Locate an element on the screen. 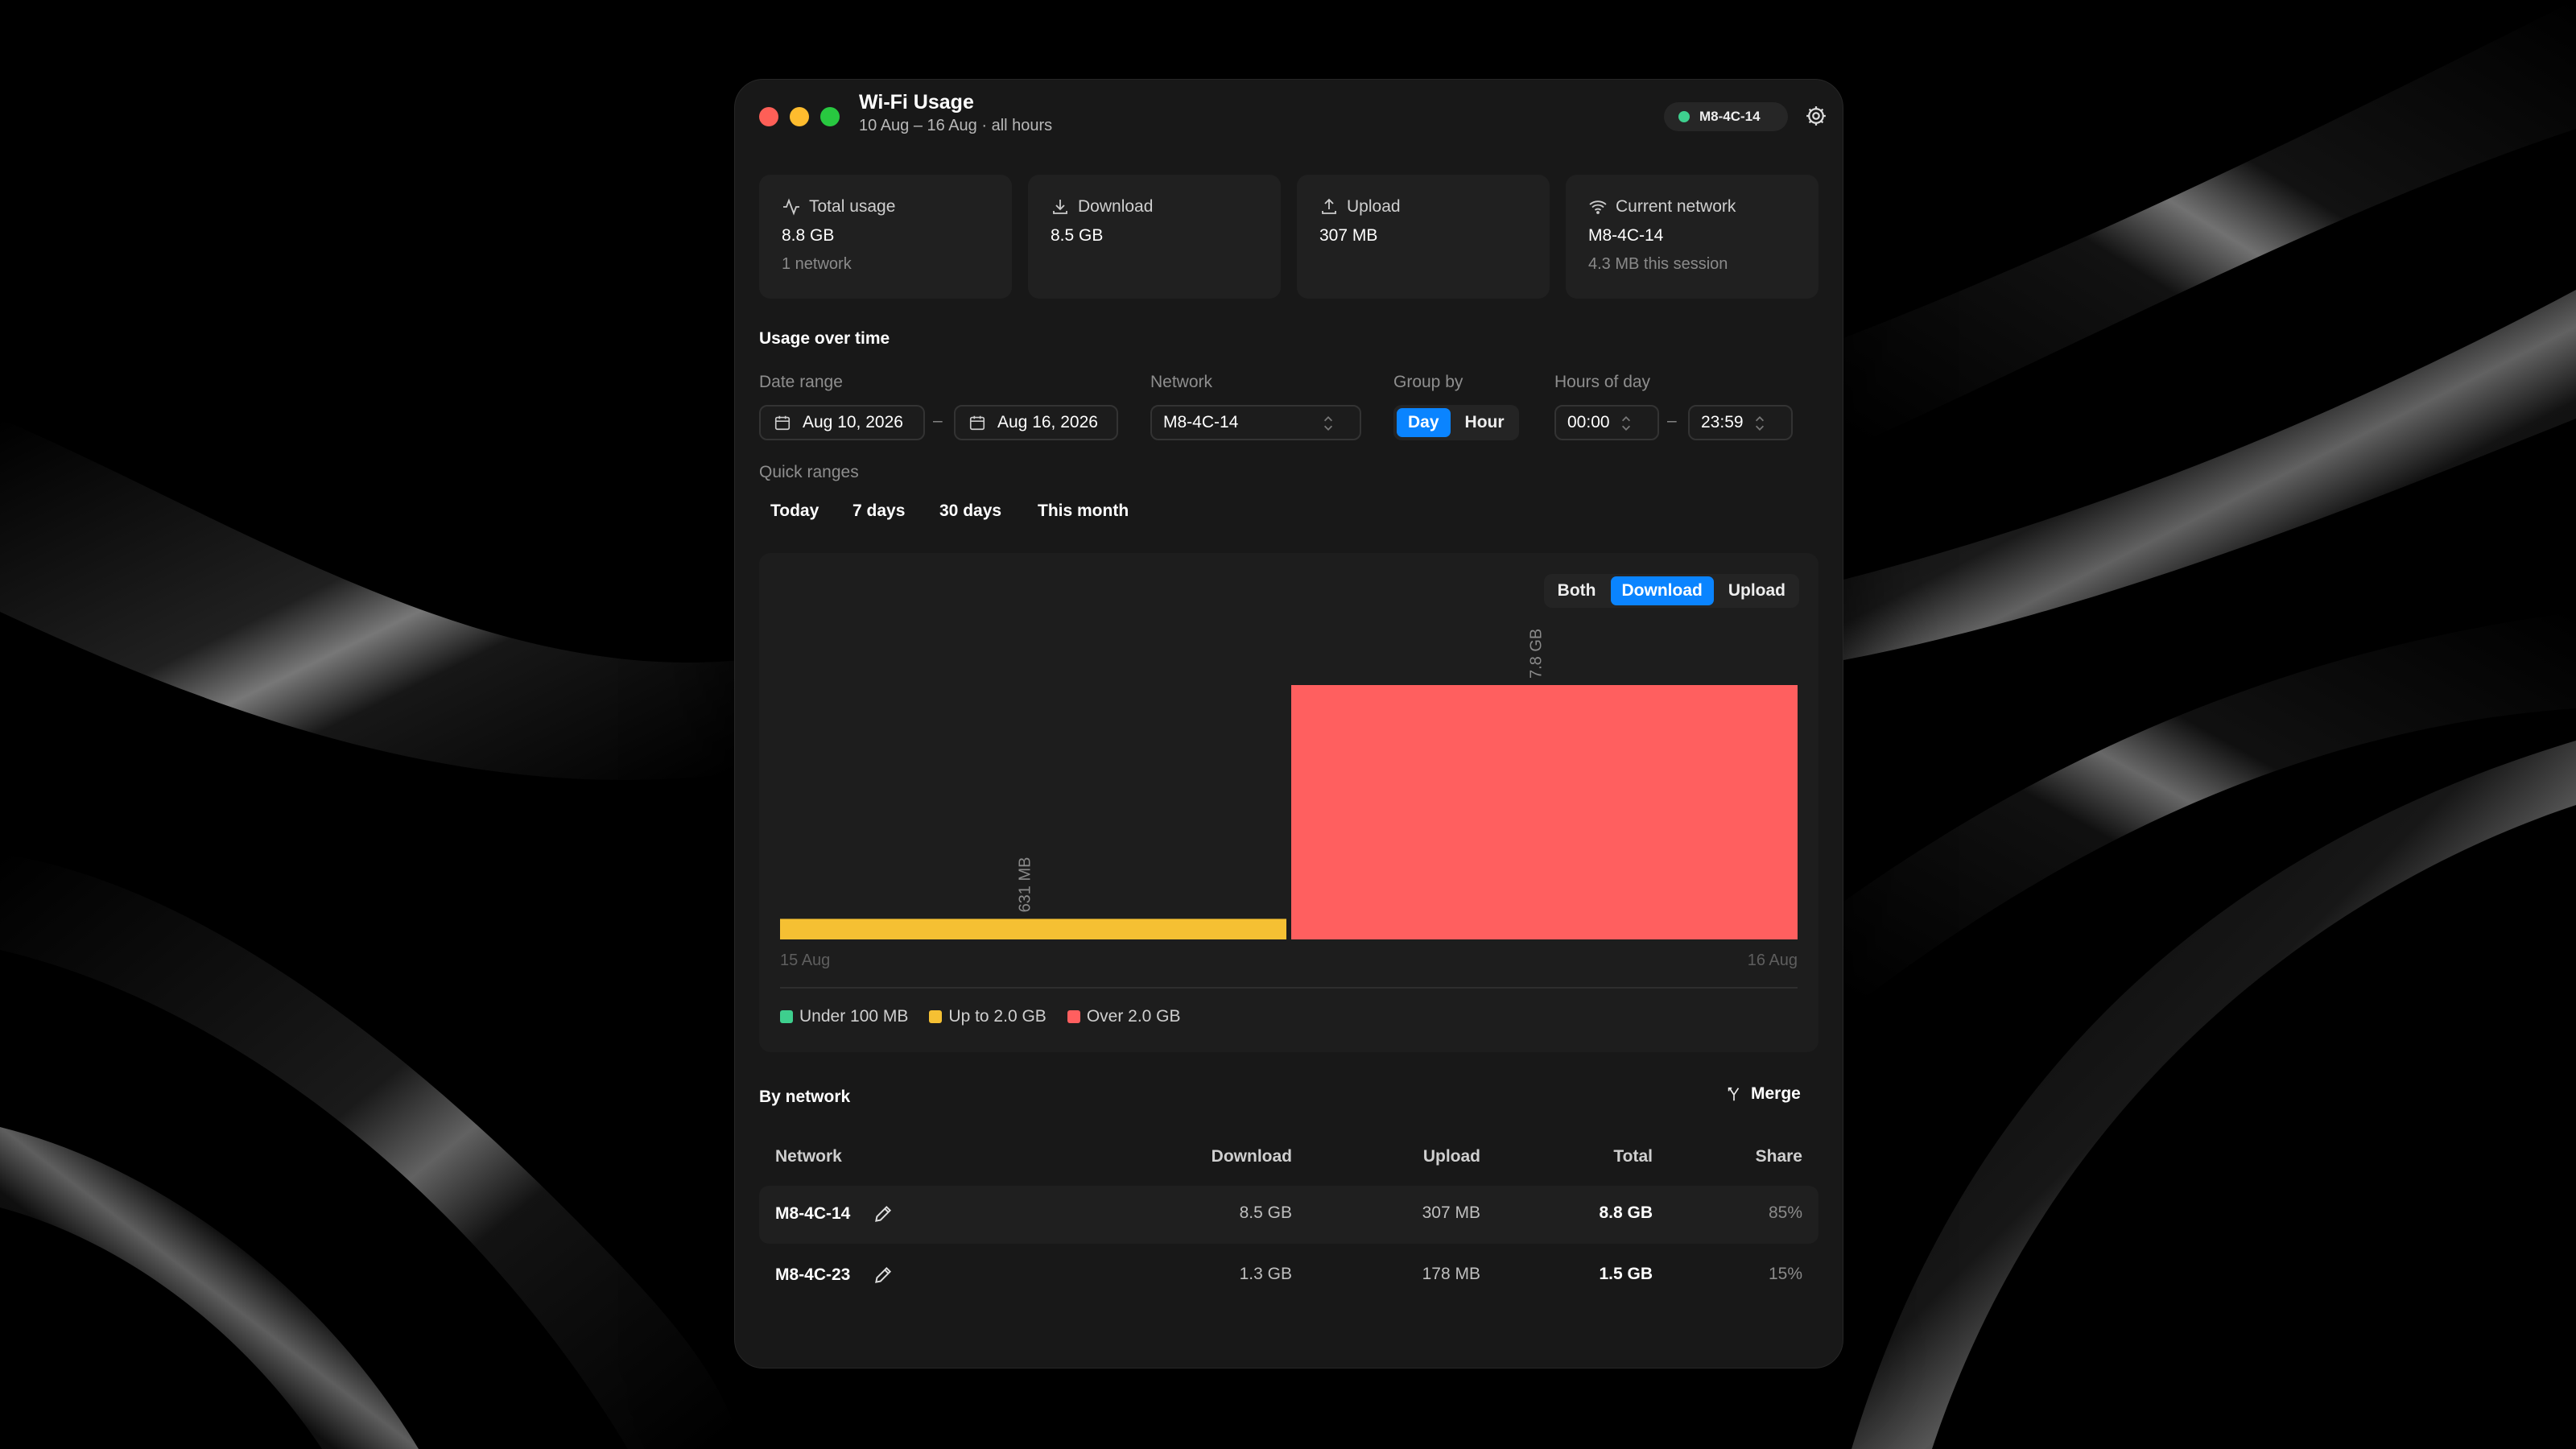 The width and height of the screenshot is (2576, 1449). wifi-icon is located at coordinates (1598, 207).